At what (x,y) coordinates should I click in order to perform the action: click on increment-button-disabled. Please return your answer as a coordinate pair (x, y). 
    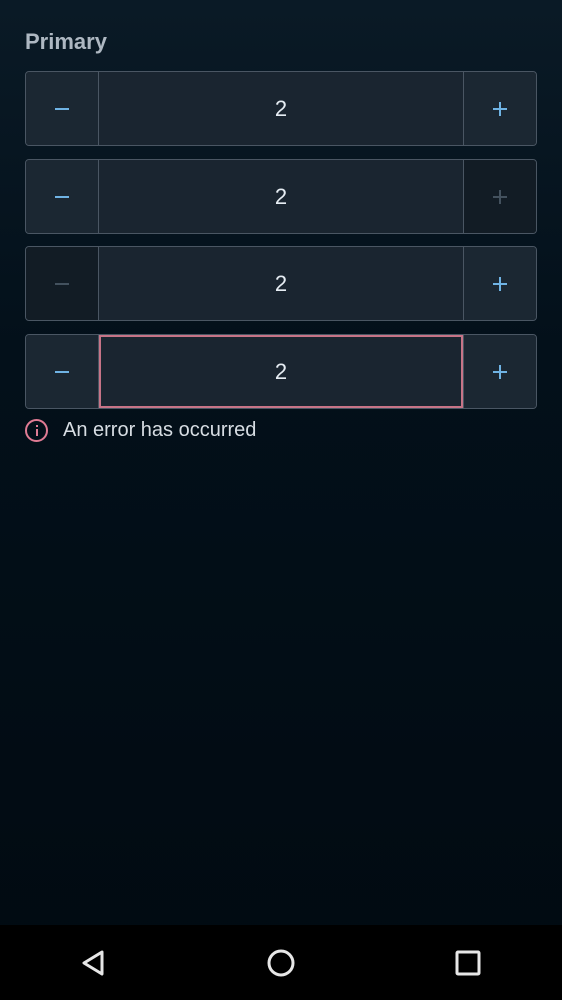
    Looking at the image, I should click on (499, 196).